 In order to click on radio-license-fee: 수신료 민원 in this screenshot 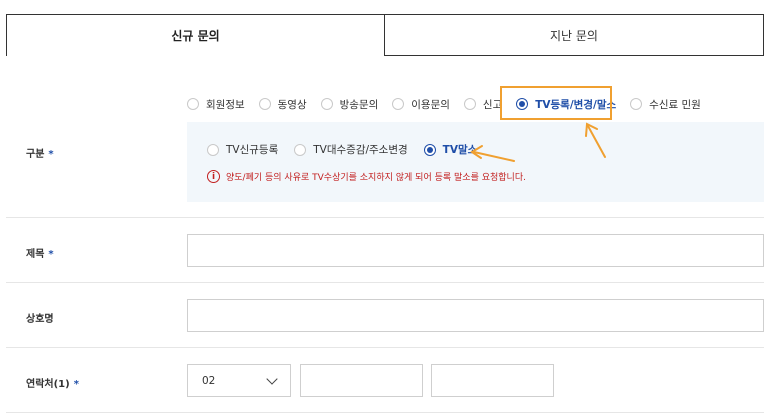, I will do `click(665, 104)`.